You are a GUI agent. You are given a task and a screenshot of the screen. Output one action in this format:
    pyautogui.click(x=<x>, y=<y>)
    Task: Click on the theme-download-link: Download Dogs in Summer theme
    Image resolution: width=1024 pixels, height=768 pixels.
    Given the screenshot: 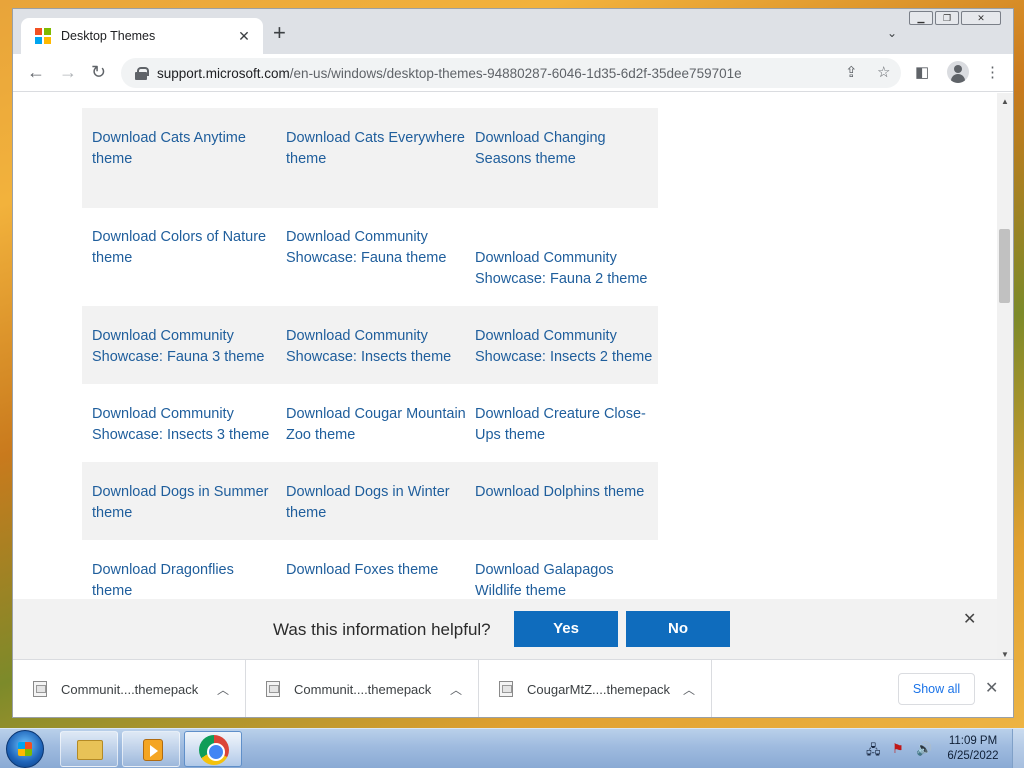 What is the action you would take?
    pyautogui.click(x=182, y=503)
    